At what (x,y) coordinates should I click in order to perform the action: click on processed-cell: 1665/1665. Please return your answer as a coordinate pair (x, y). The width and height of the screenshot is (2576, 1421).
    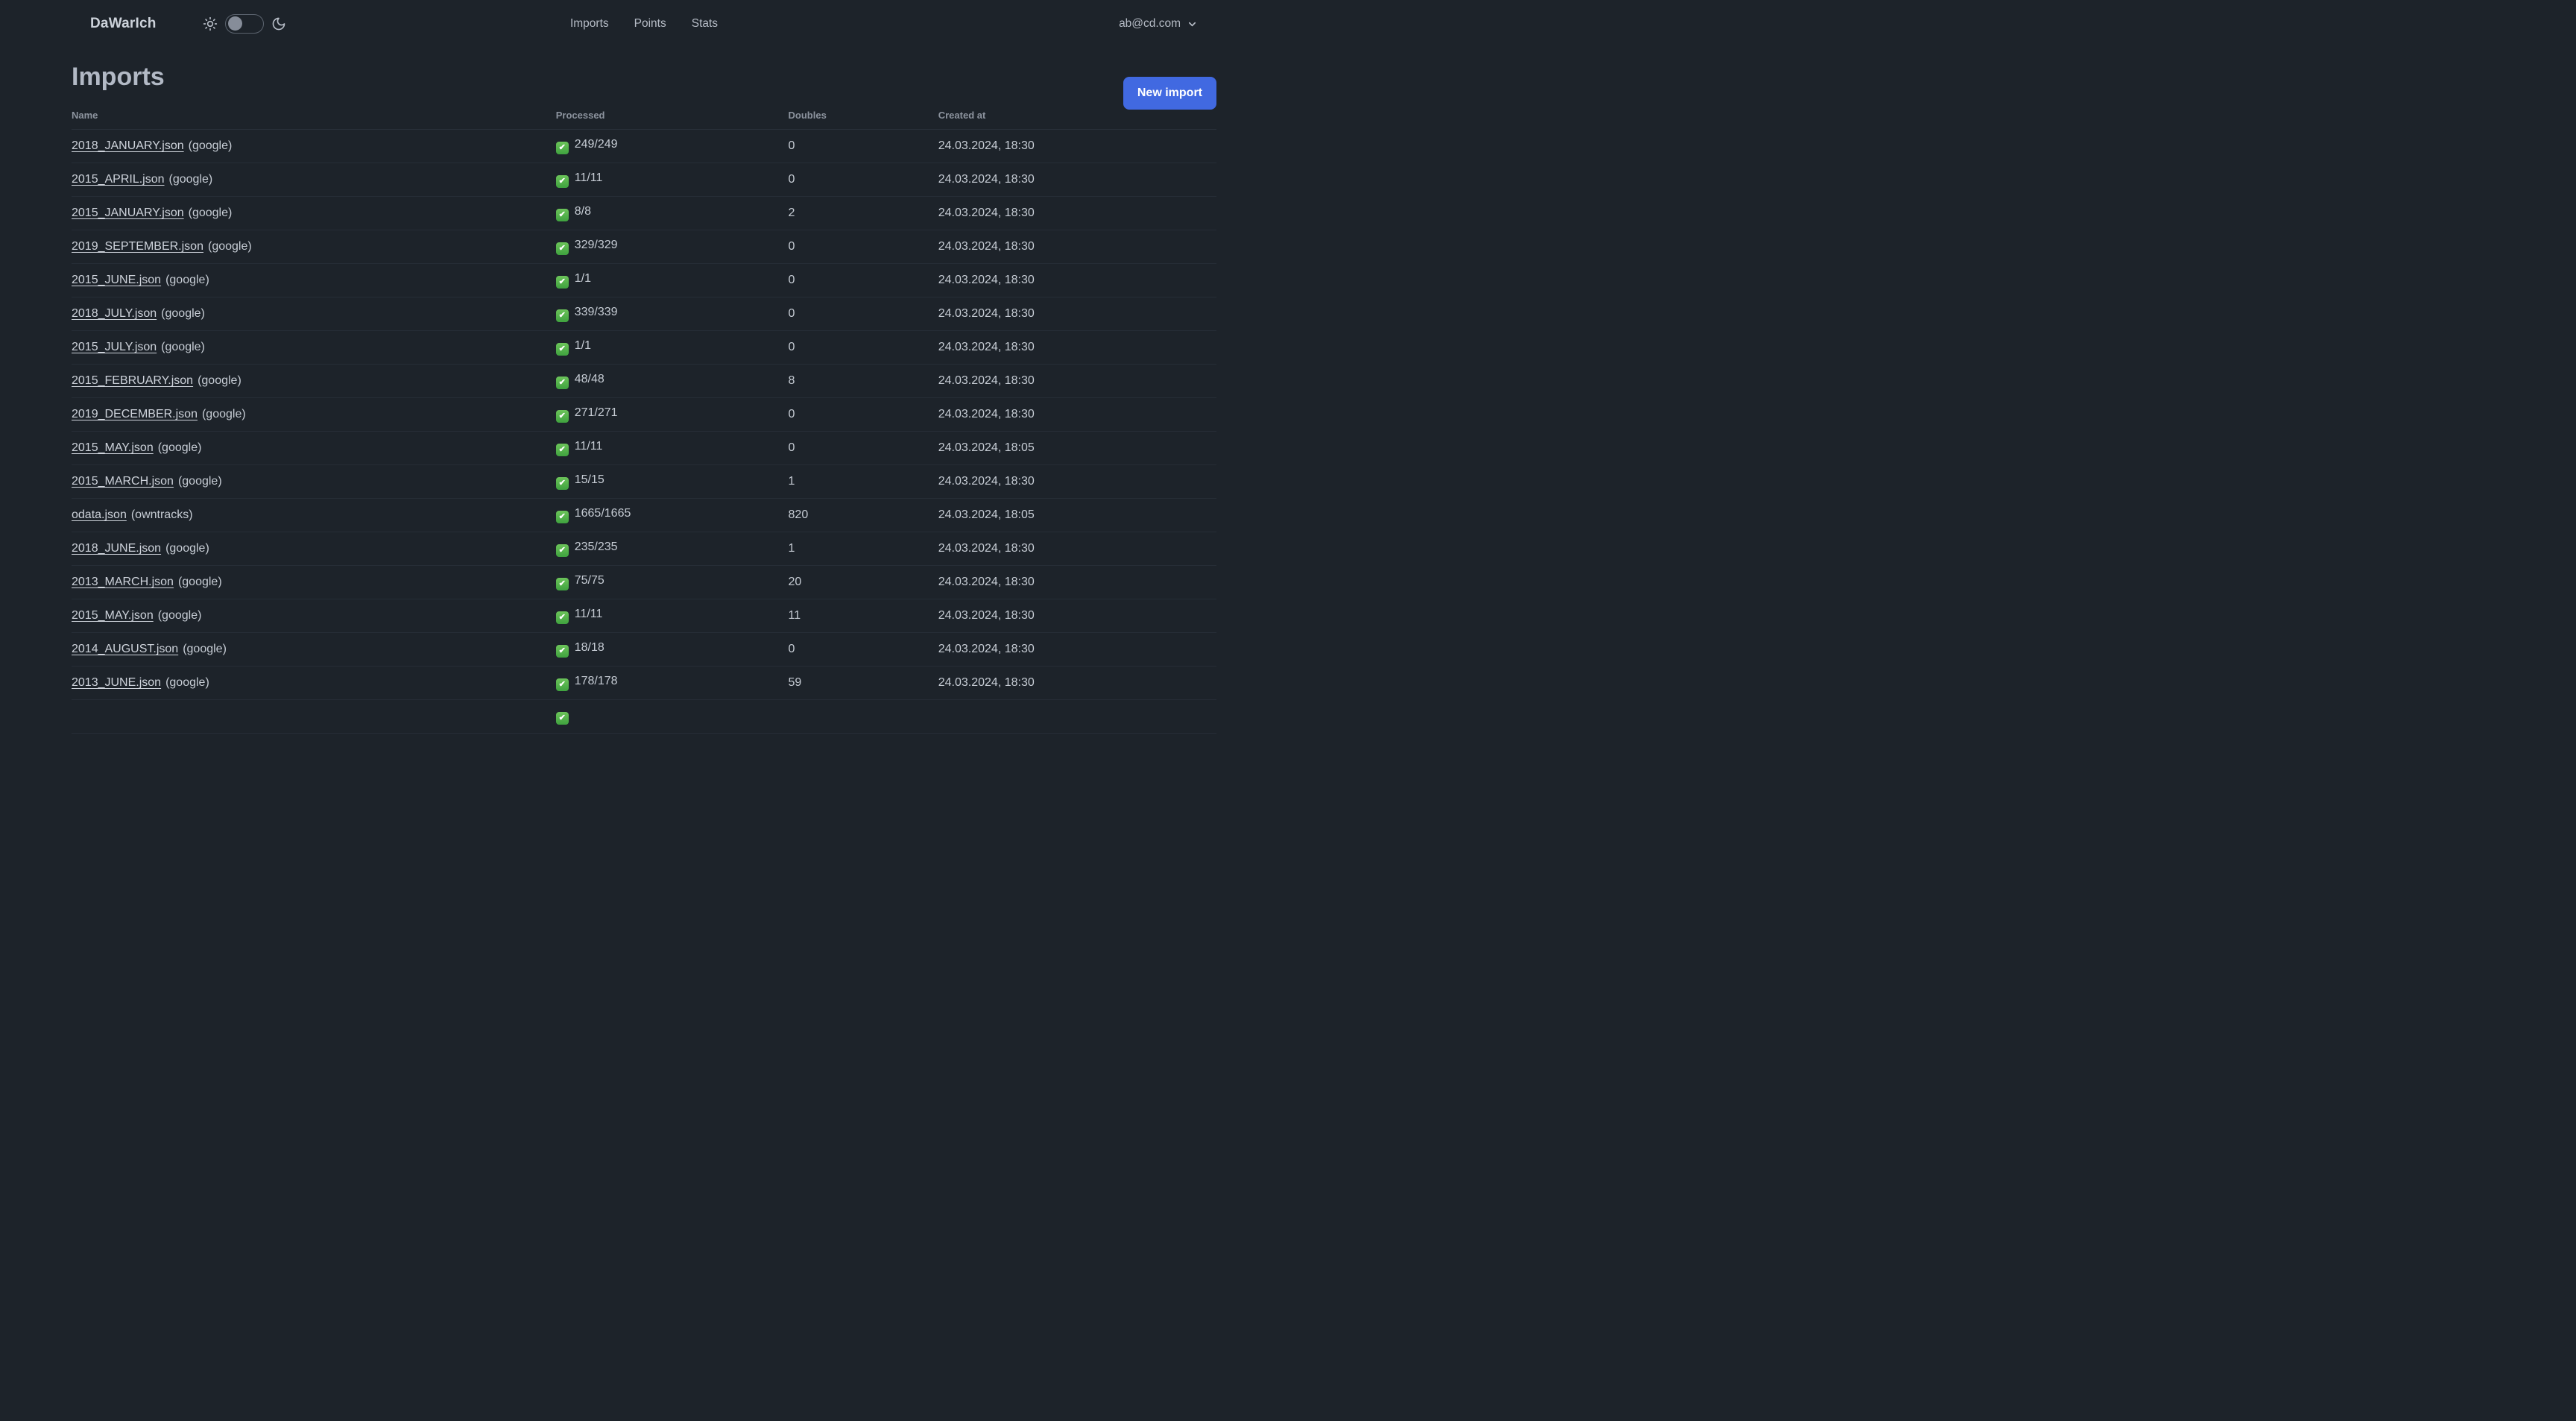
    Looking at the image, I should click on (672, 515).